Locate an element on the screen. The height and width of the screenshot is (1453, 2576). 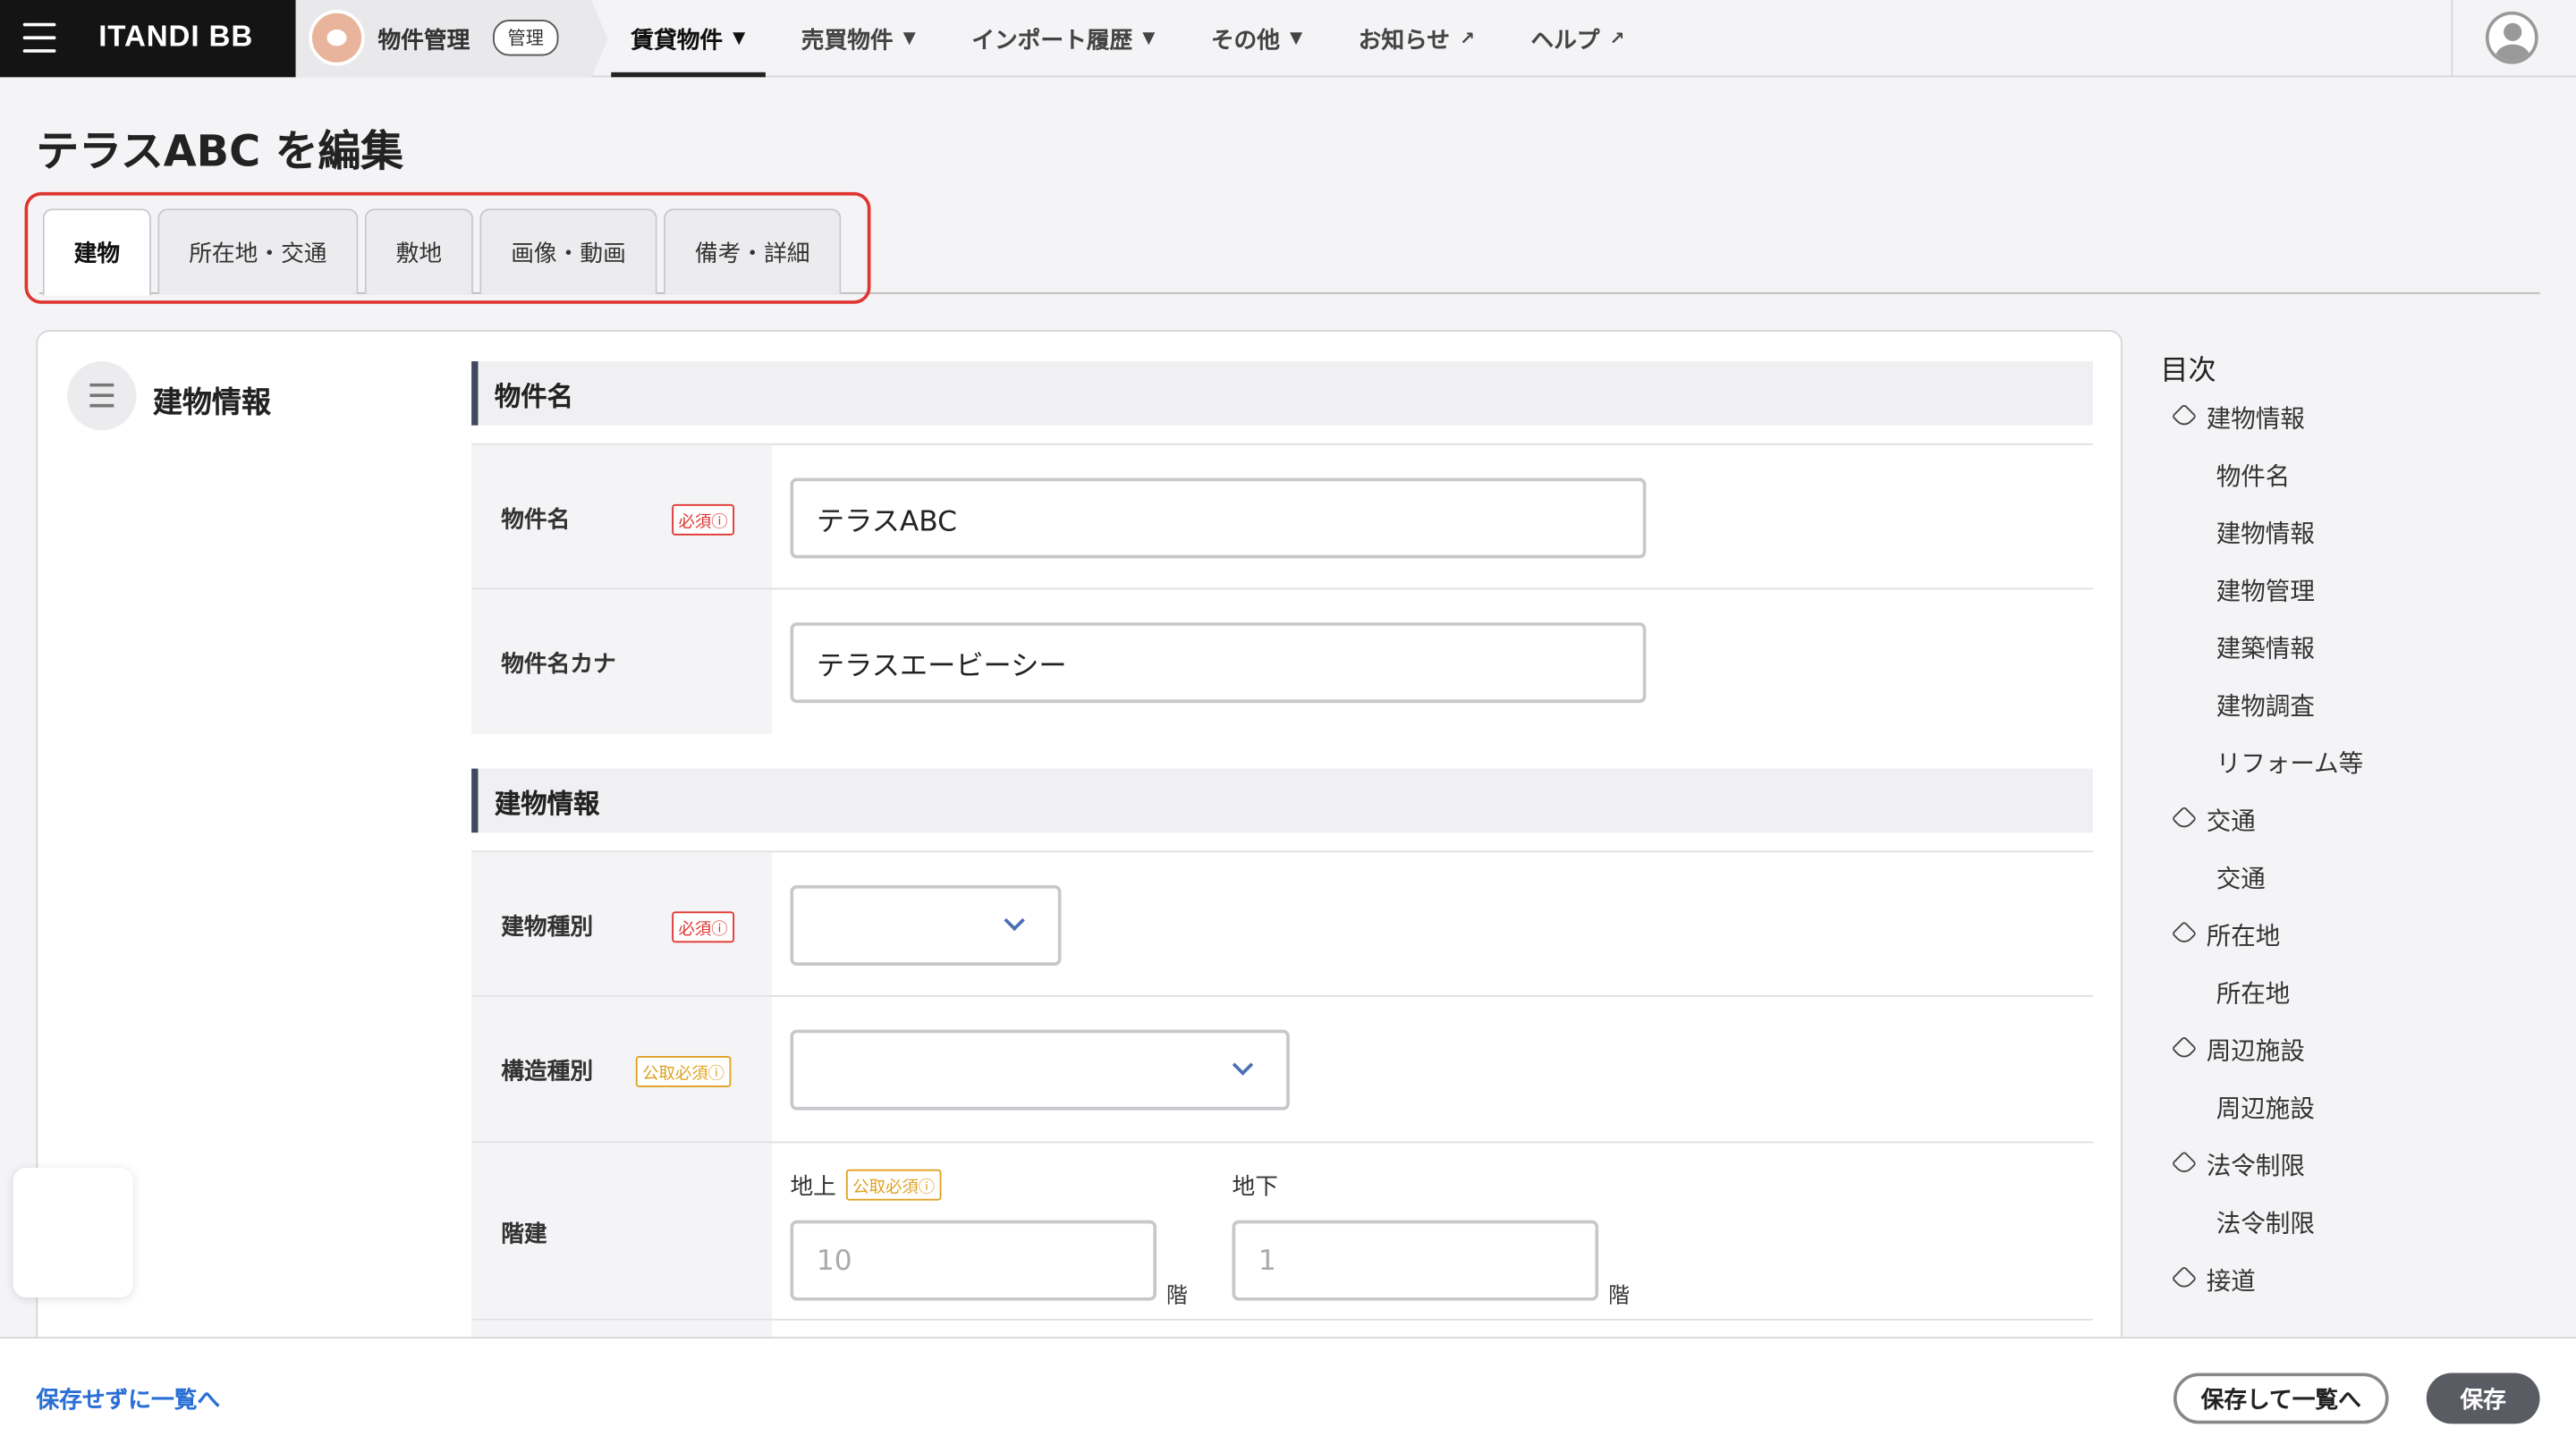
brand-area: ITANDI BB is located at coordinates (148, 39).